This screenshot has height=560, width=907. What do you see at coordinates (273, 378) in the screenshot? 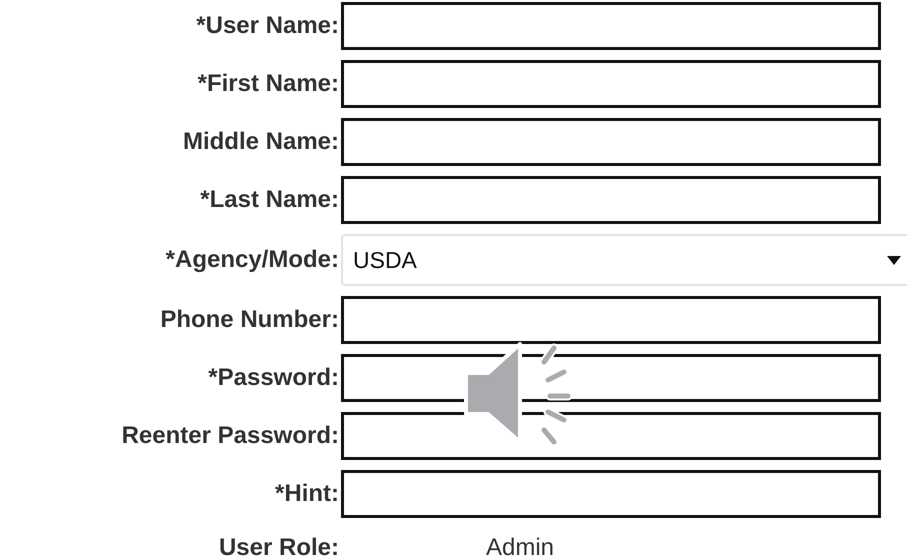
I see `field-label: *Password:` at bounding box center [273, 378].